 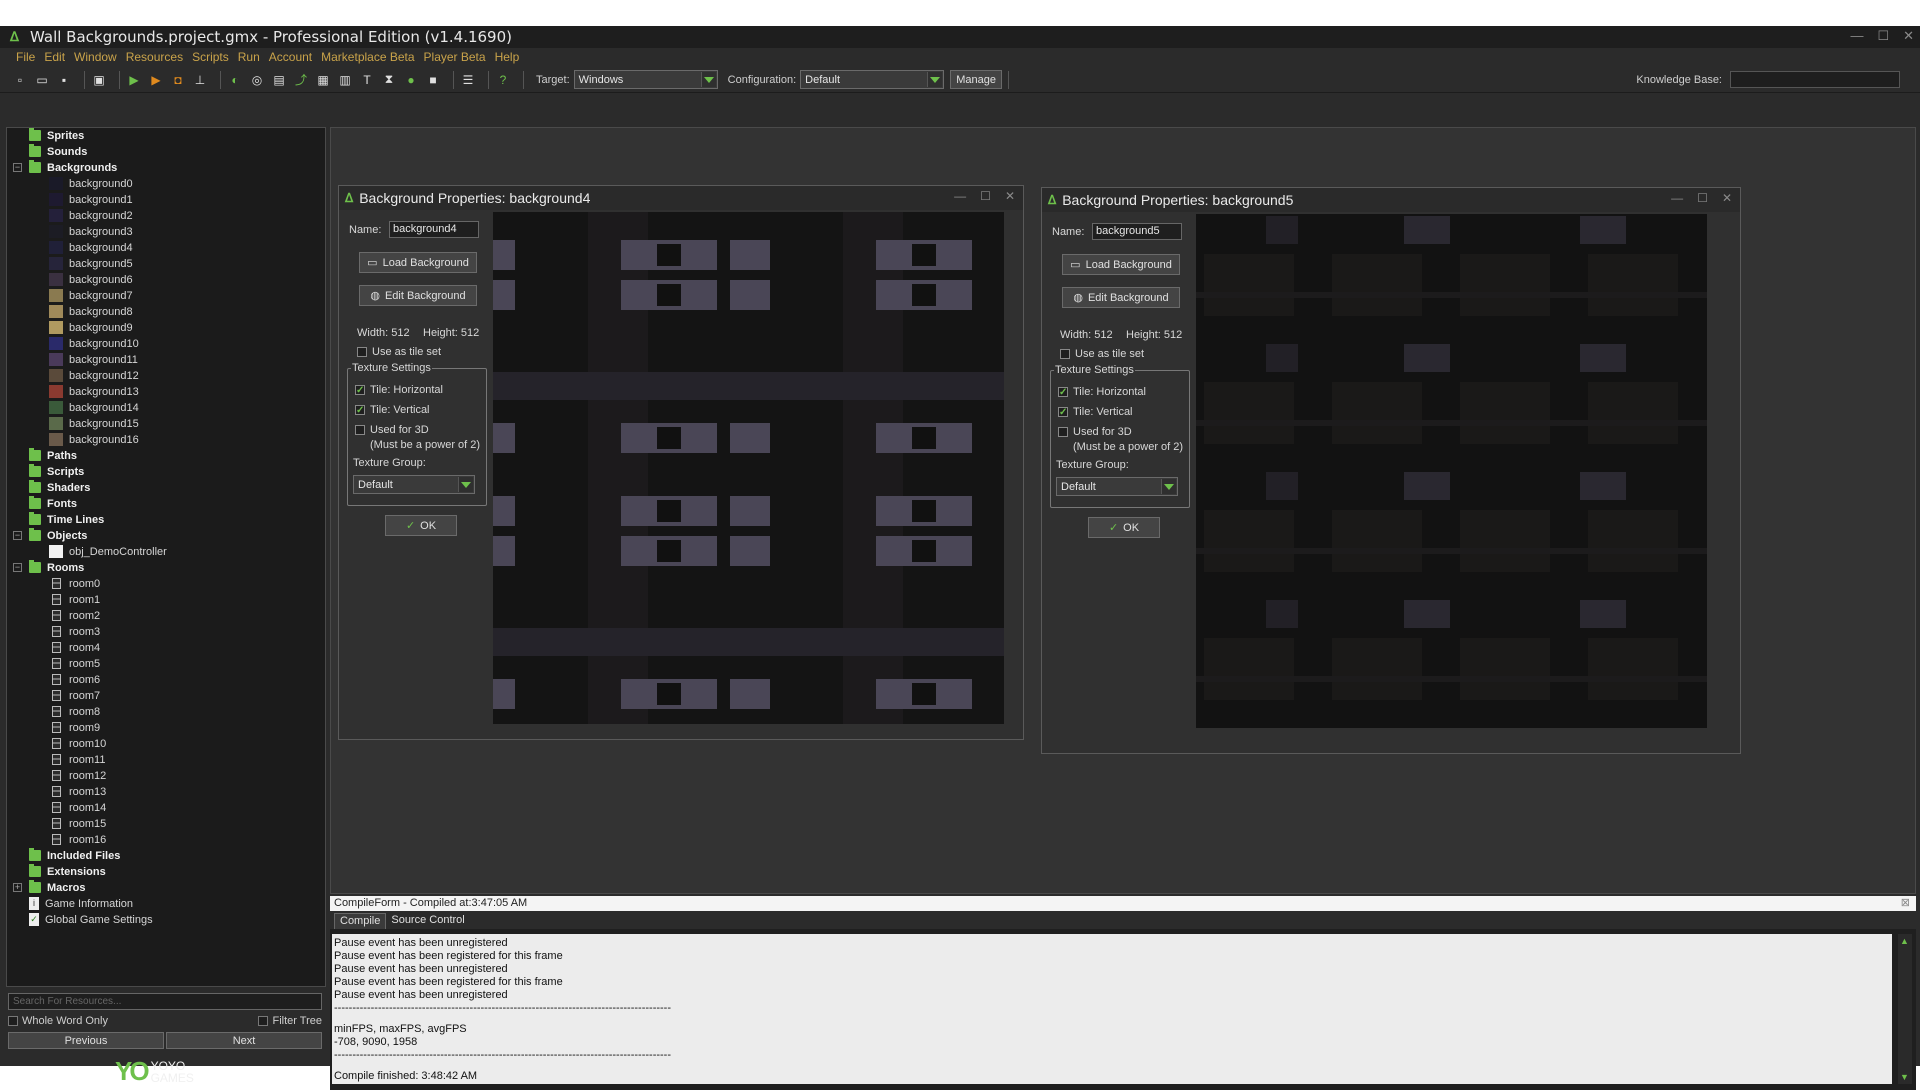 What do you see at coordinates (53, 503) in the screenshot?
I see `tree-fonts: Fonts` at bounding box center [53, 503].